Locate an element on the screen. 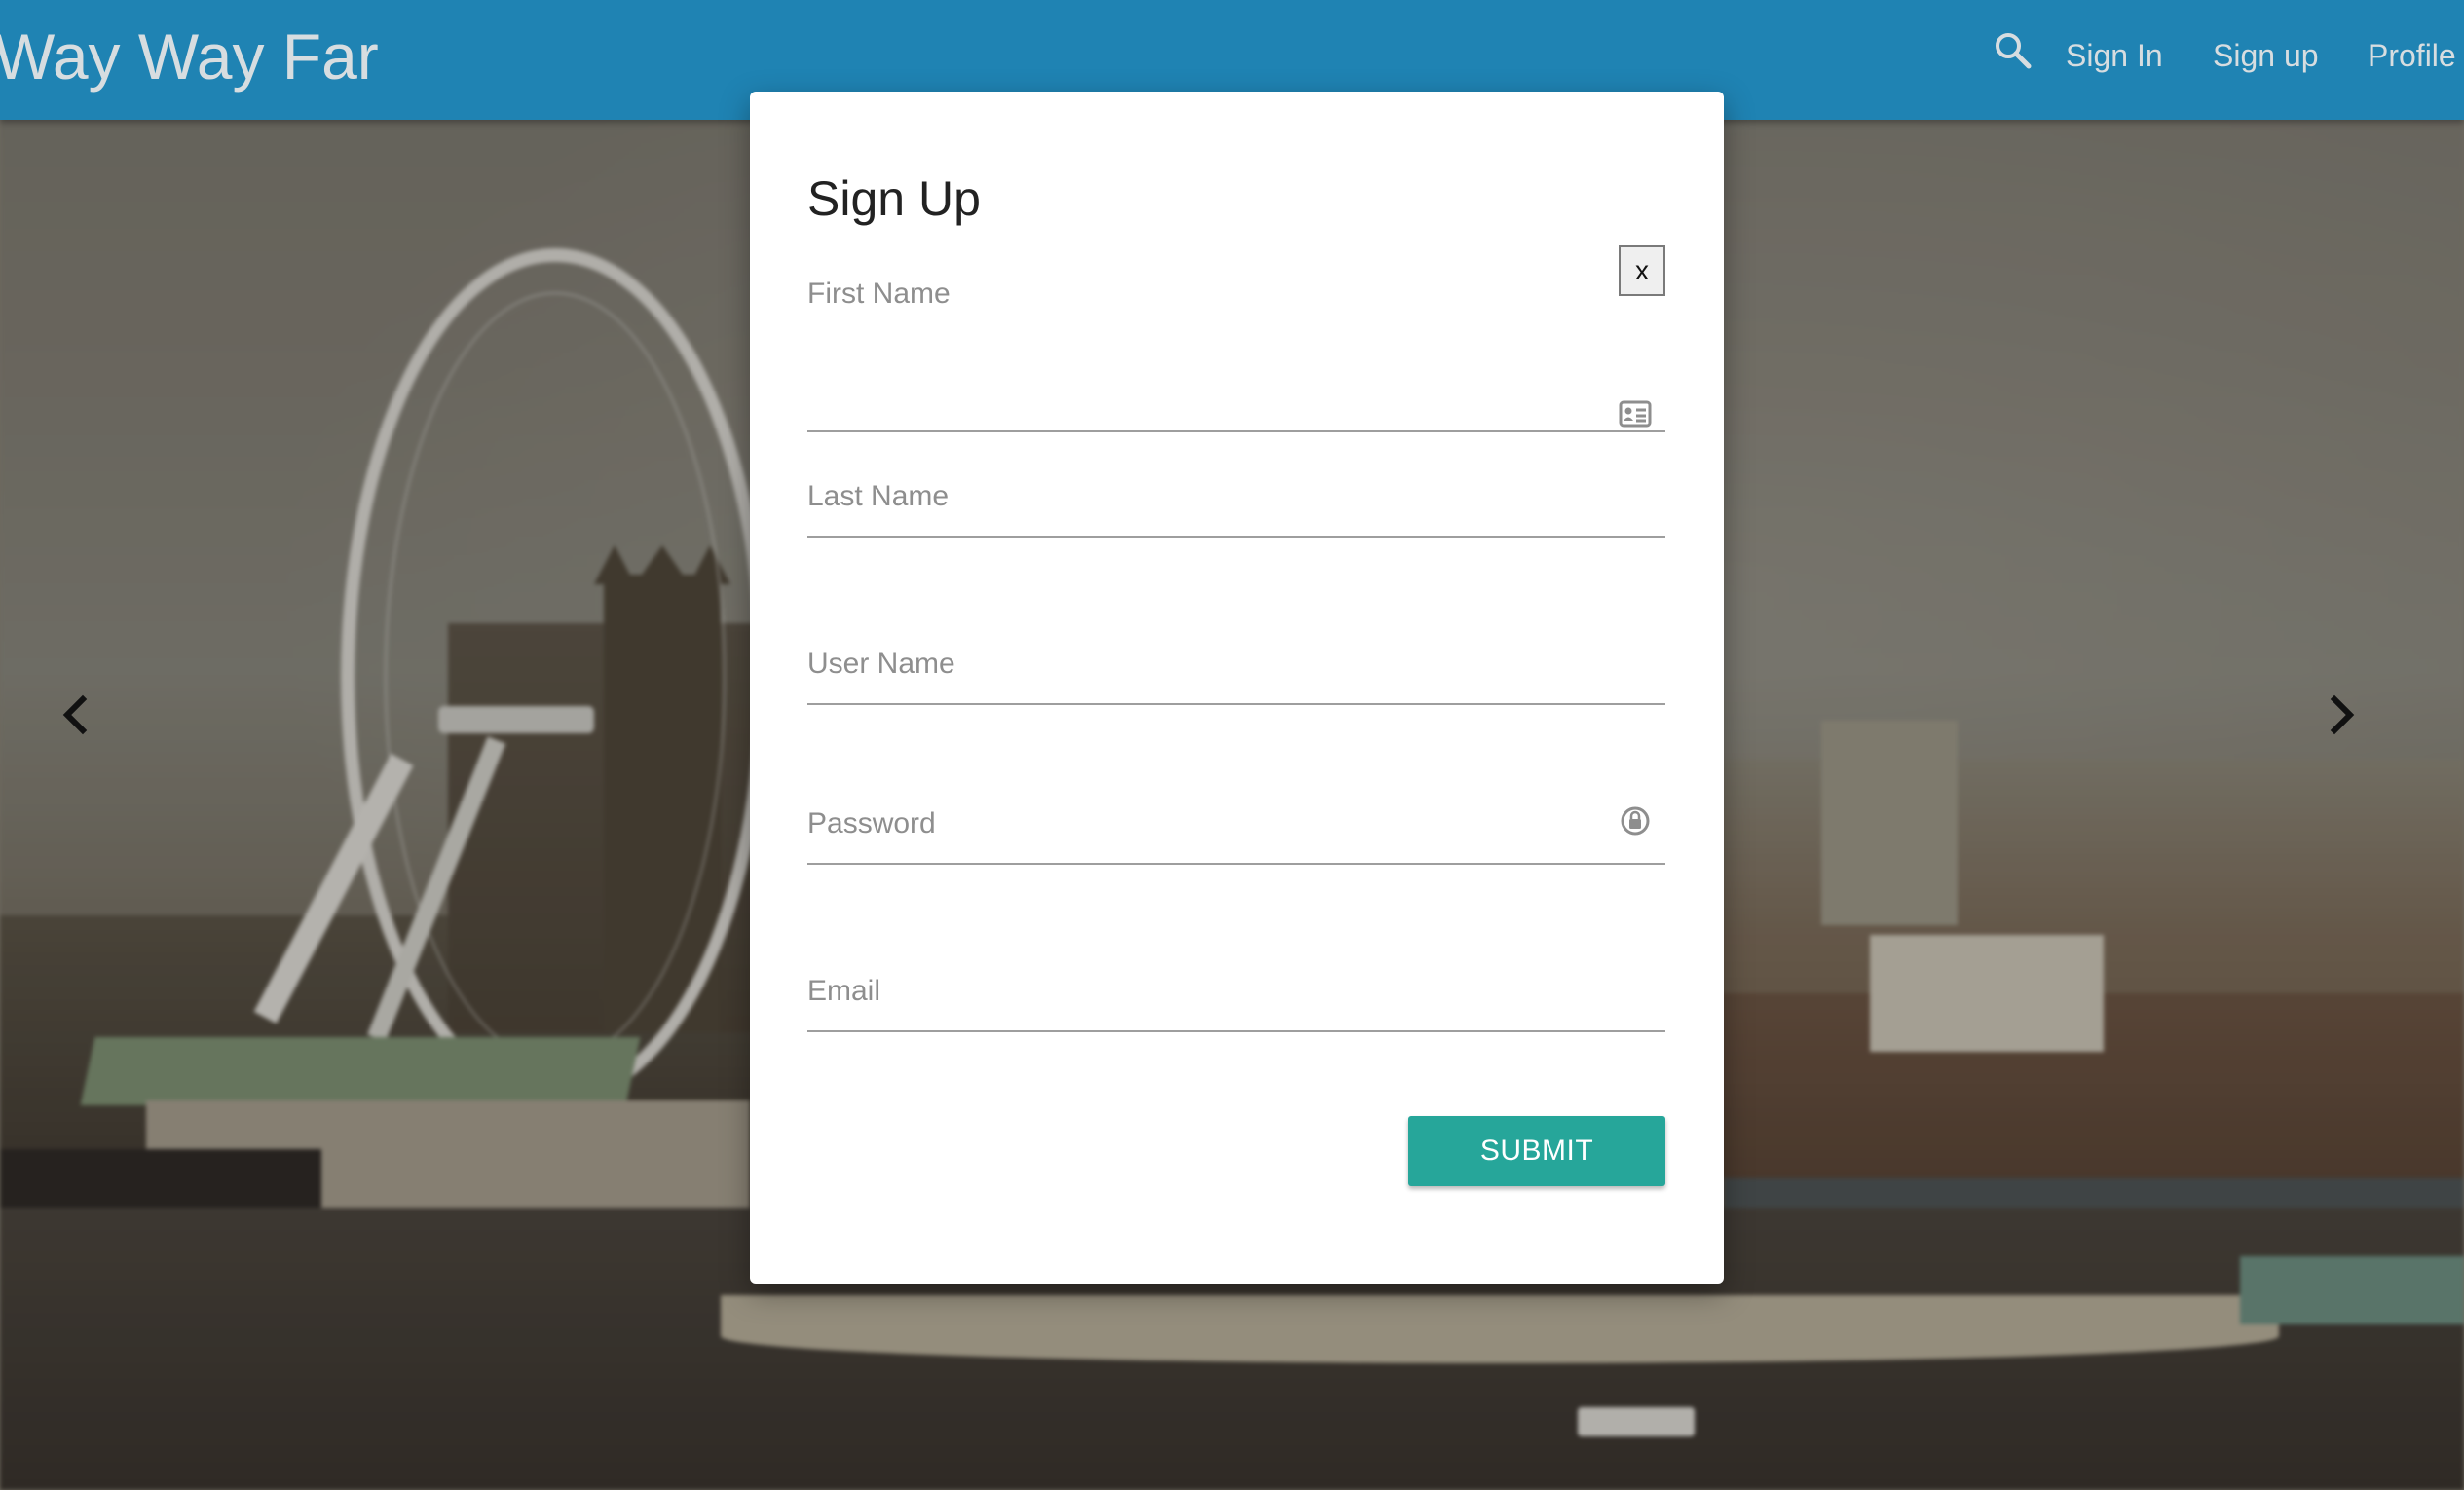  password-input is located at coordinates (1236, 850).